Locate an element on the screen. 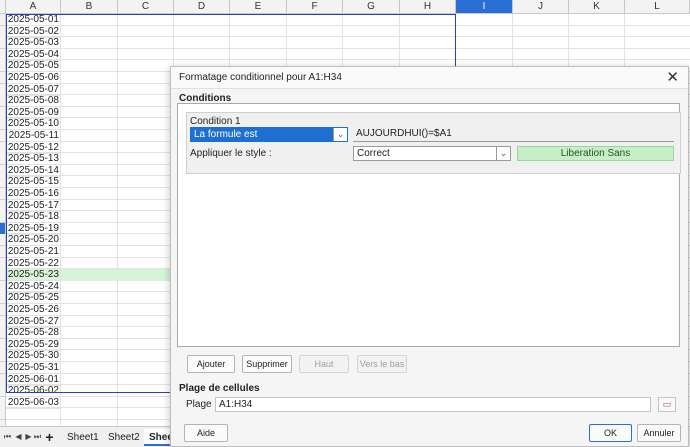 The width and height of the screenshot is (690, 447). prev-sheet-icon: ◀ is located at coordinates (18, 437).